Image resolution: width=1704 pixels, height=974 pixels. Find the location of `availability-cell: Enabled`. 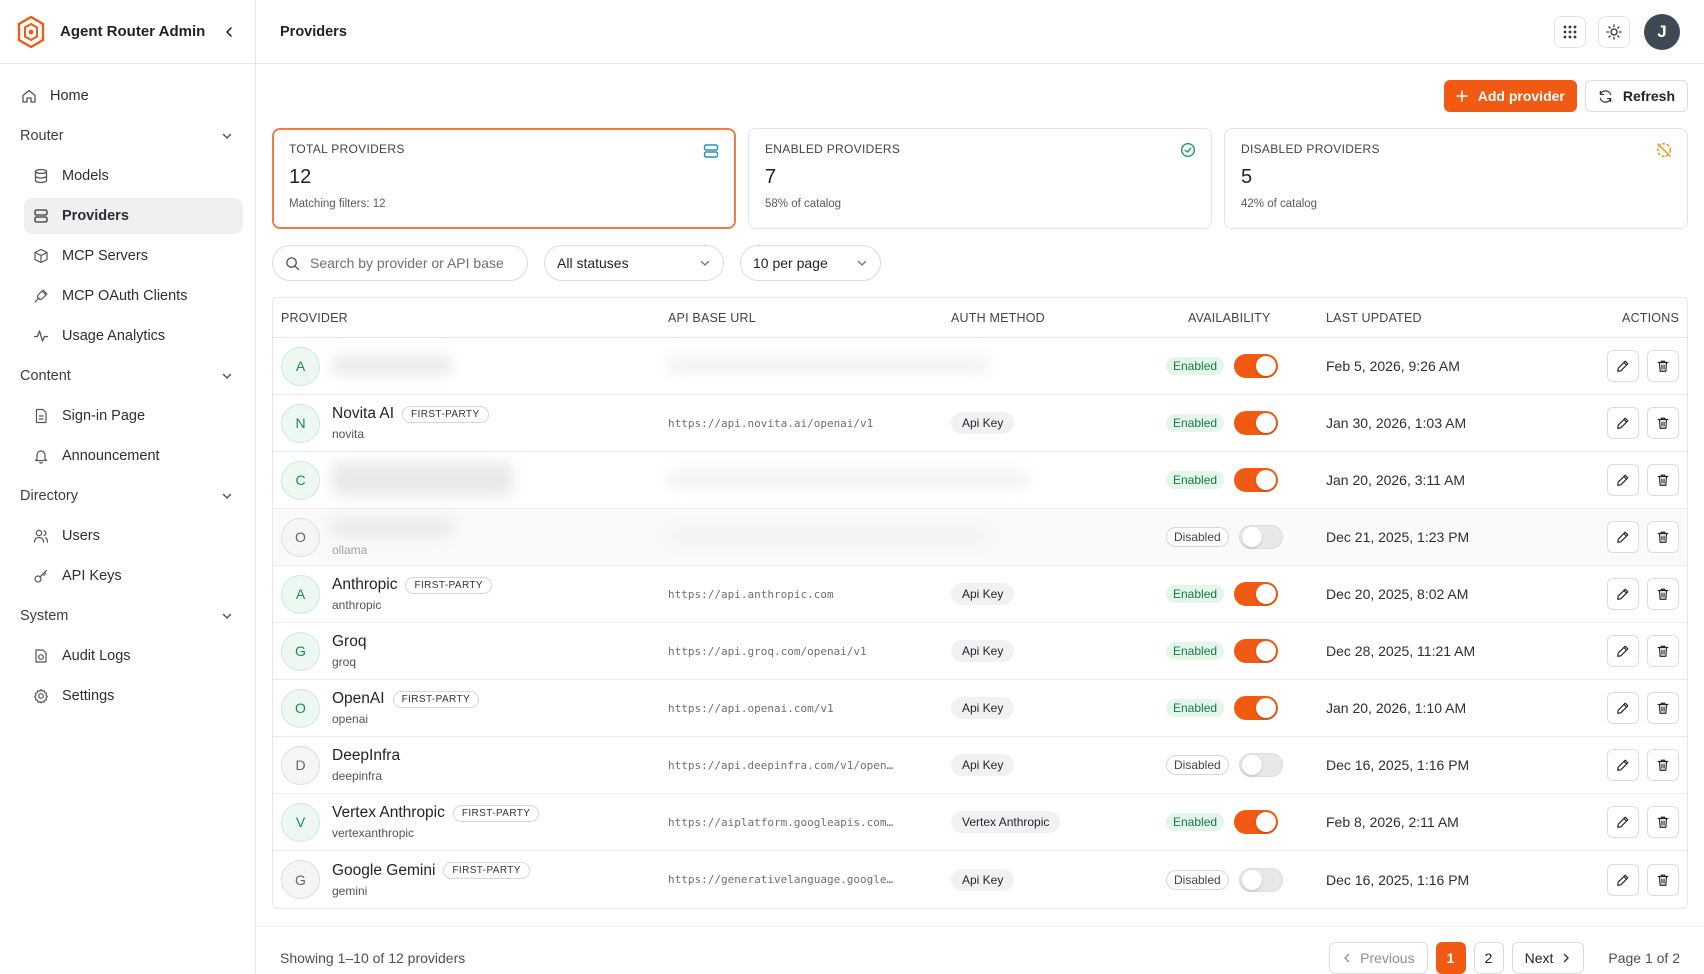

availability-cell: Enabled is located at coordinates (1246, 651).